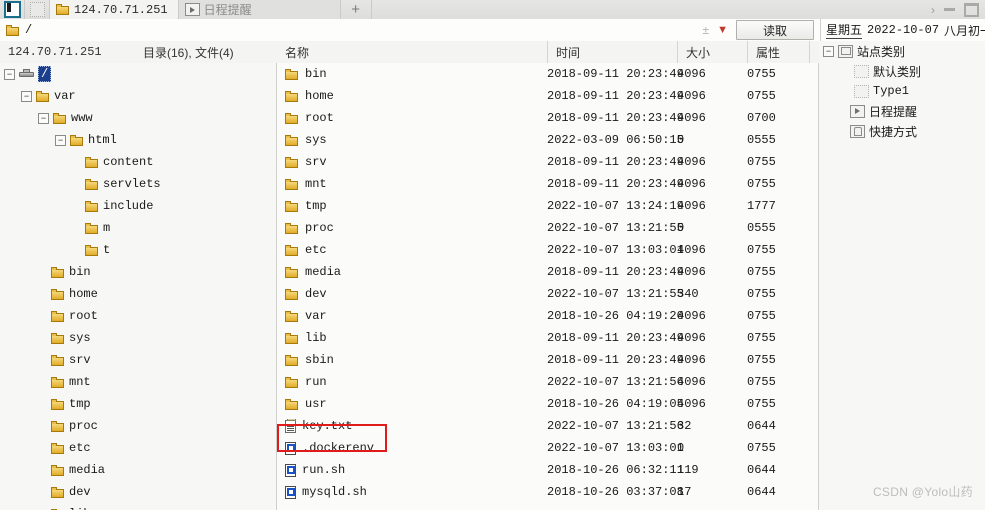 The width and height of the screenshot is (985, 510). What do you see at coordinates (138, 162) in the screenshot?
I see `tree-item-content: content` at bounding box center [138, 162].